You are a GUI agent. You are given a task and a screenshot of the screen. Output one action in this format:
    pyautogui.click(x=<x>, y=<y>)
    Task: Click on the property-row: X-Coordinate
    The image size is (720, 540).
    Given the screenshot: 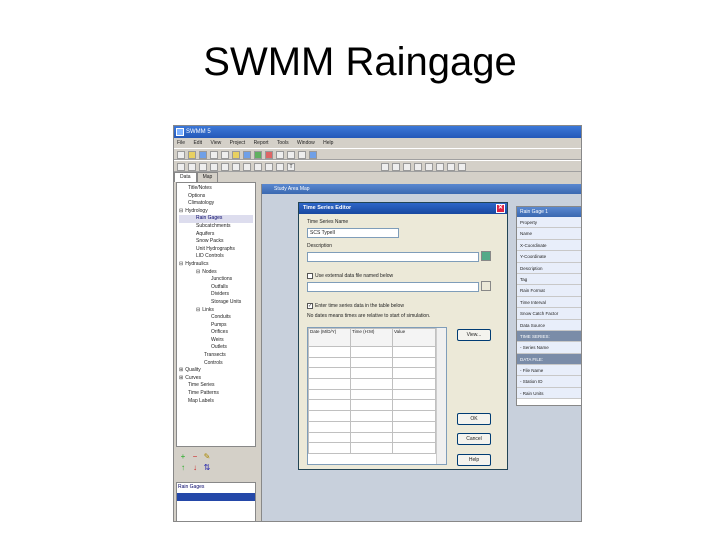 What is the action you would take?
    pyautogui.click(x=549, y=245)
    